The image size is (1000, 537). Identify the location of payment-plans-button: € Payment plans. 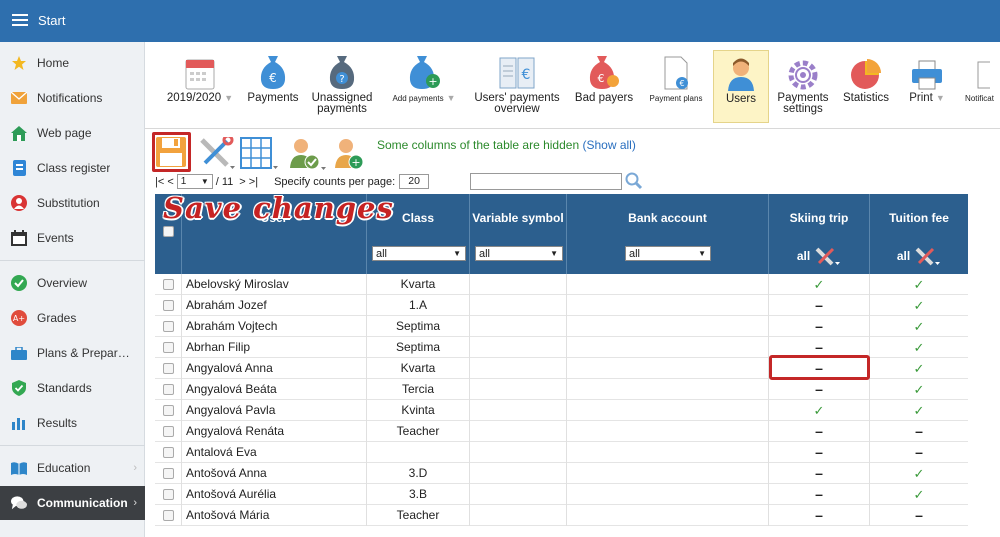
(676, 78).